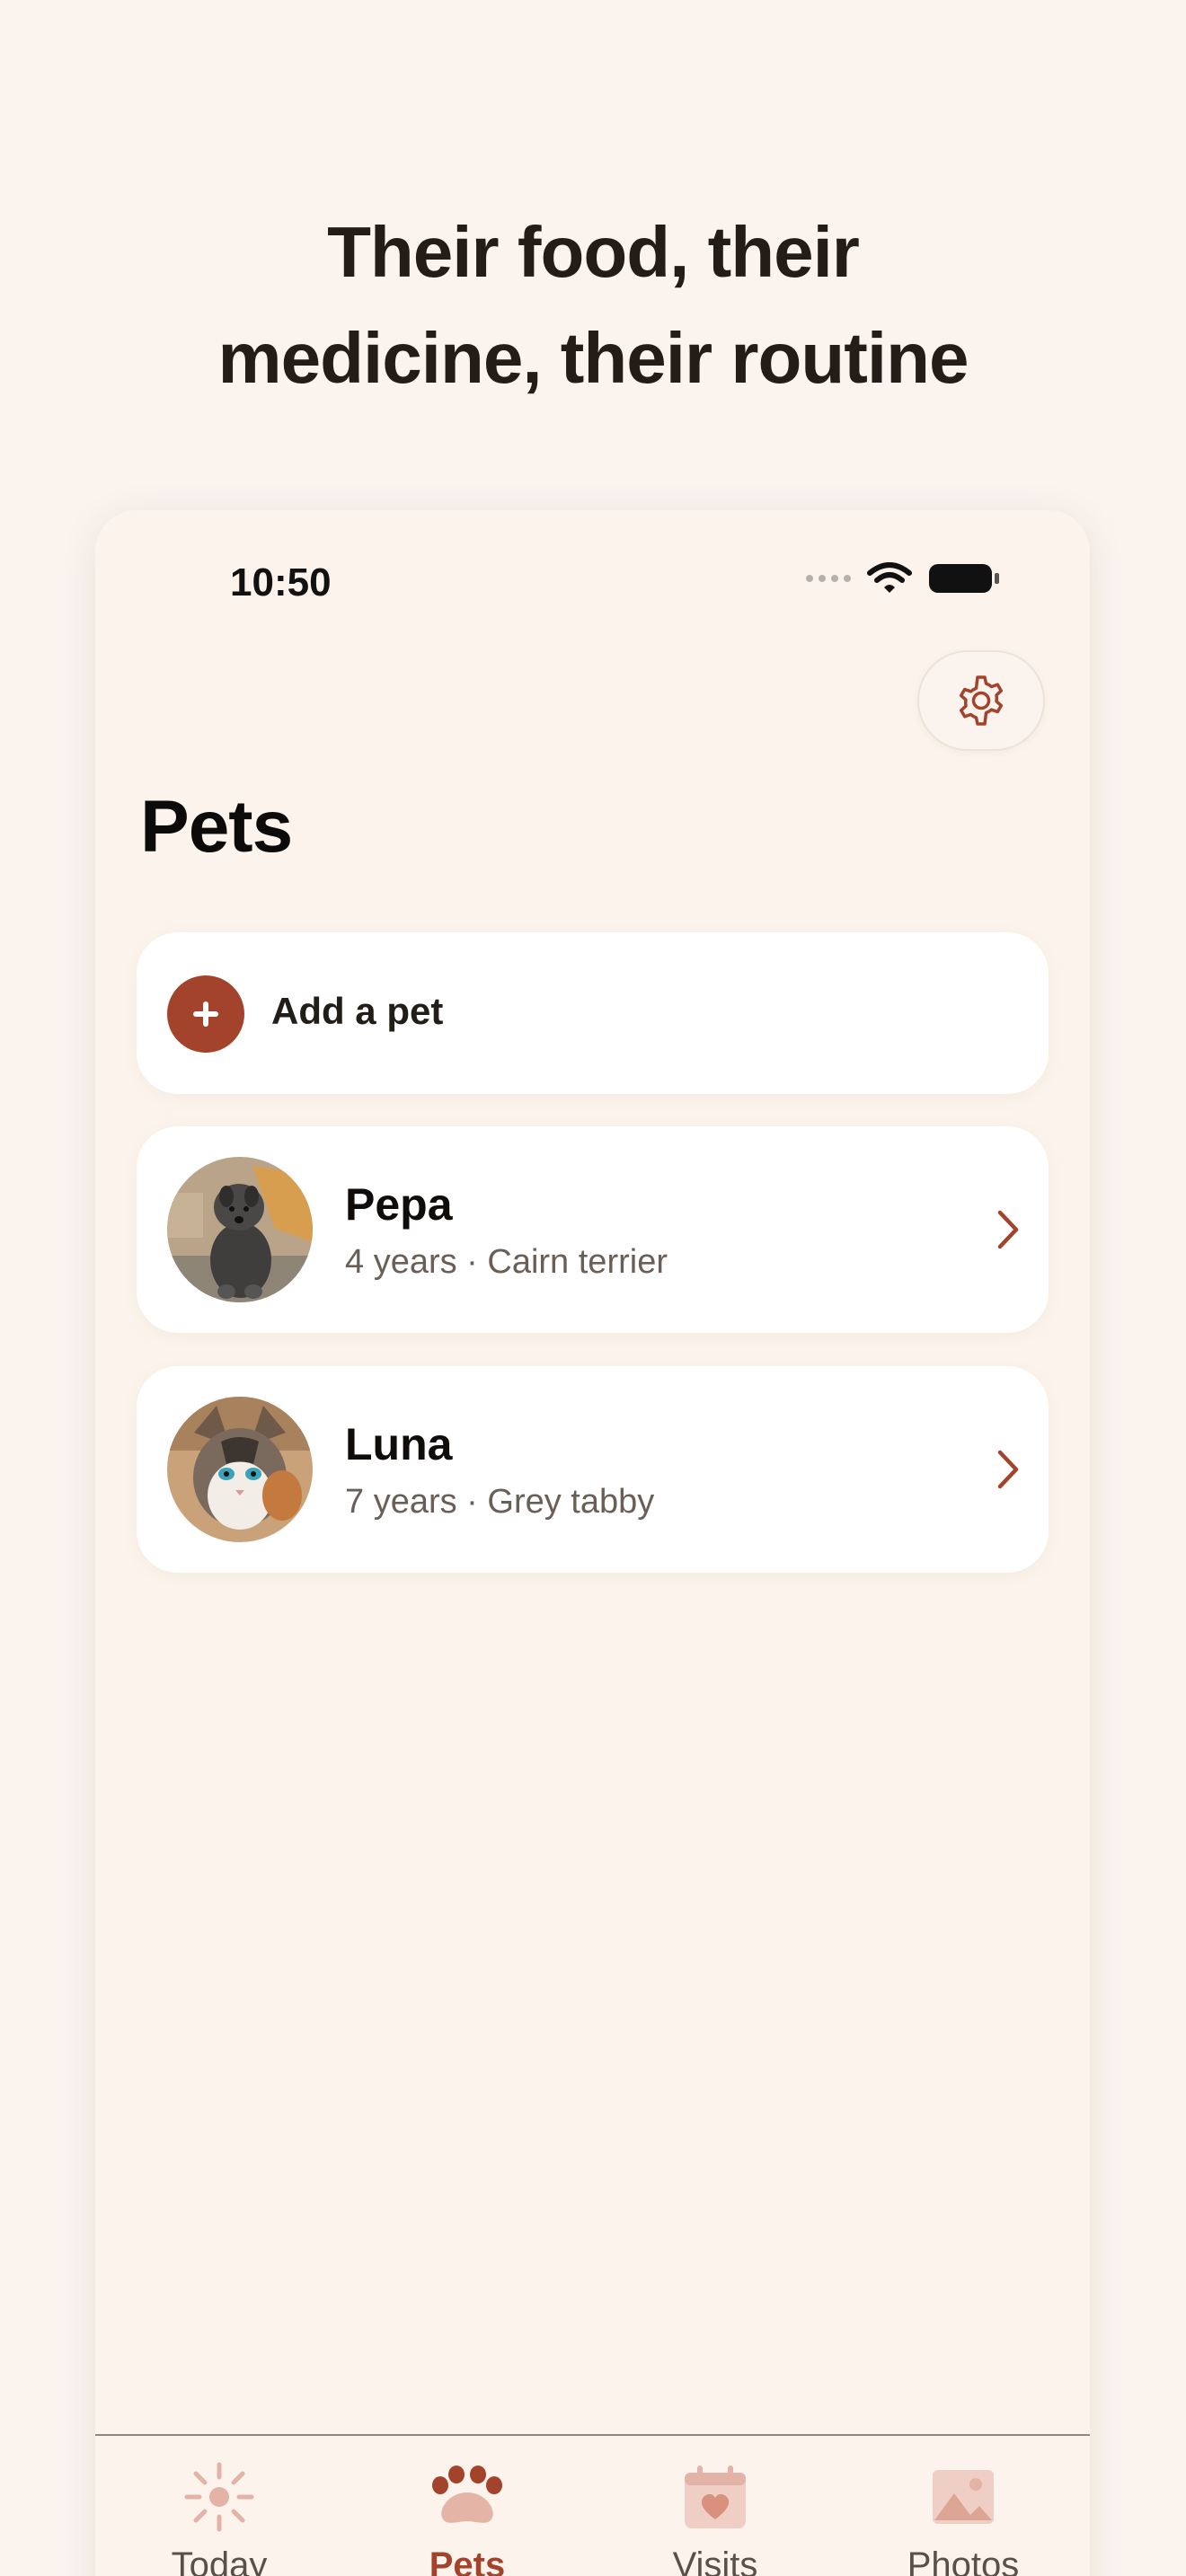  I want to click on add-pet-label: Add a pet, so click(357, 1011).